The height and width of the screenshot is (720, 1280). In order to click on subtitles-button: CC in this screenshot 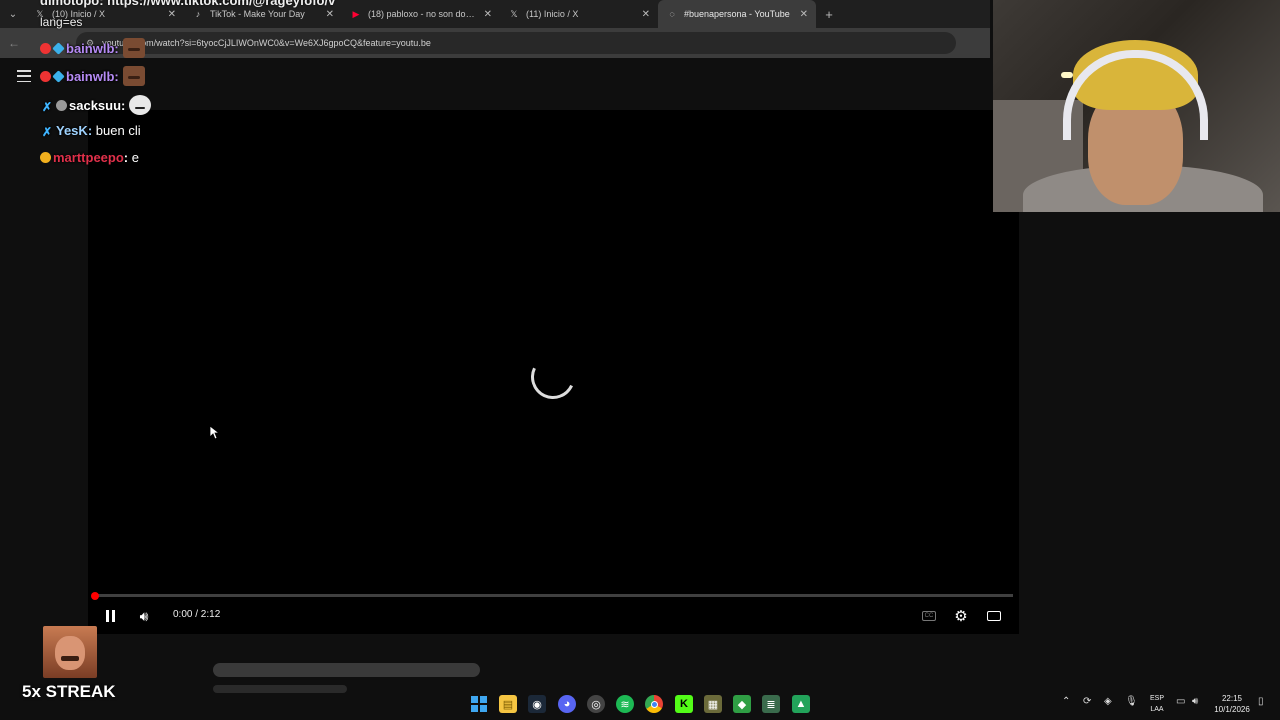, I will do `click(929, 616)`.